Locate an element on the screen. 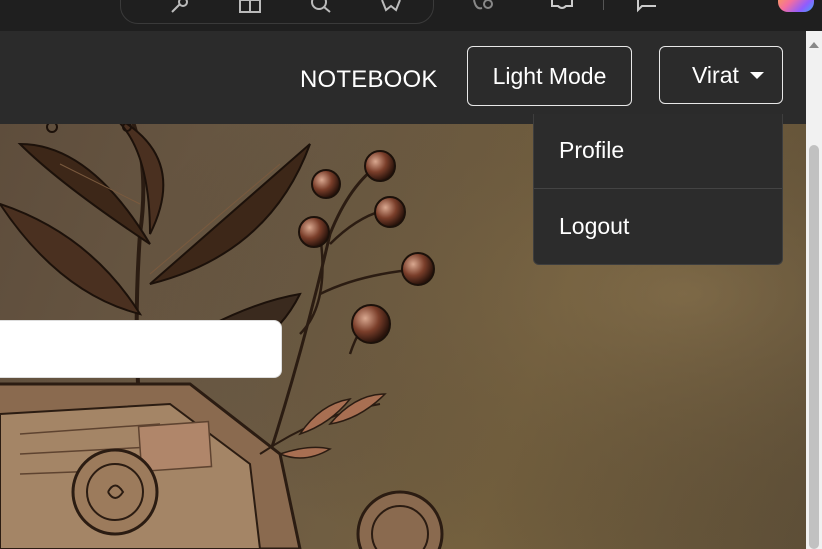 This screenshot has height=549, width=822. key-icon is located at coordinates (180, 7).